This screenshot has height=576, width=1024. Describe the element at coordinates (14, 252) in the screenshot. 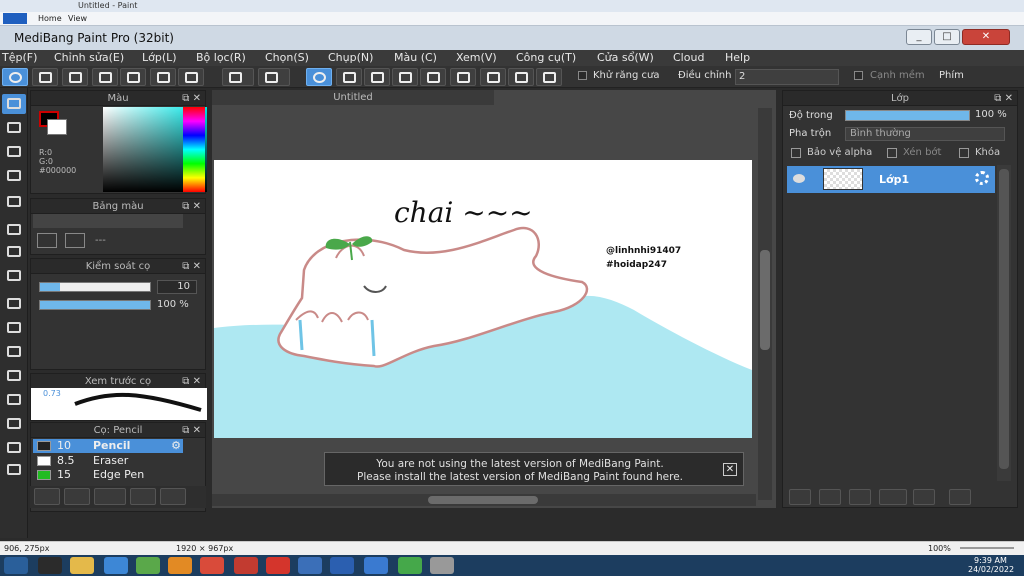

I see `bucket-tool-icon` at that location.